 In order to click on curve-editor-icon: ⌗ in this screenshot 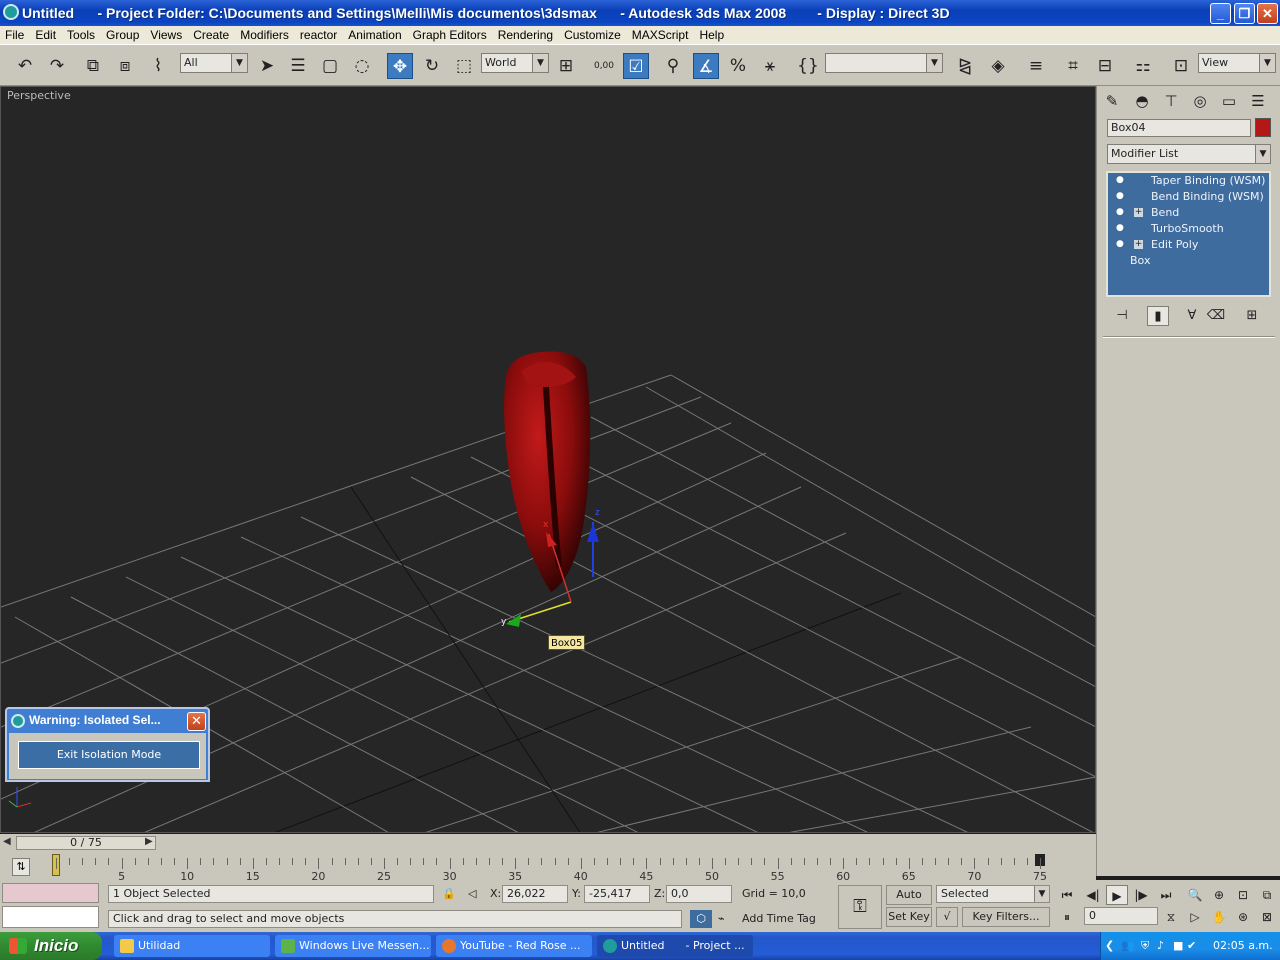, I will do `click(1073, 66)`.